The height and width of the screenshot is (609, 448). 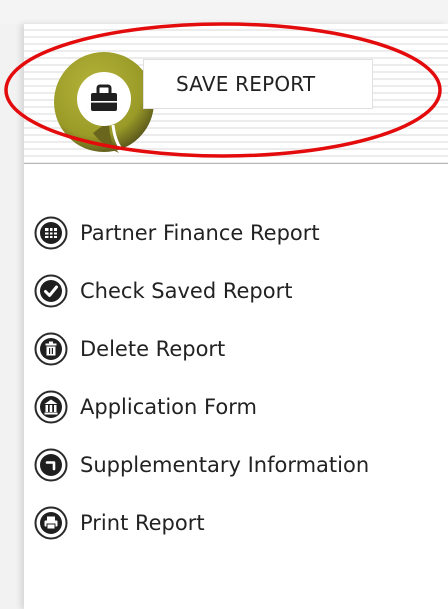 What do you see at coordinates (51, 233) in the screenshot?
I see `grid-icon` at bounding box center [51, 233].